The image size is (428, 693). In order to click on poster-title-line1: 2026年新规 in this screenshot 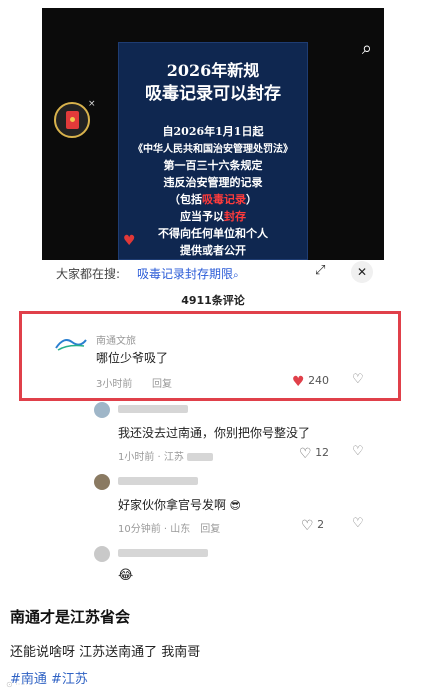, I will do `click(213, 70)`.